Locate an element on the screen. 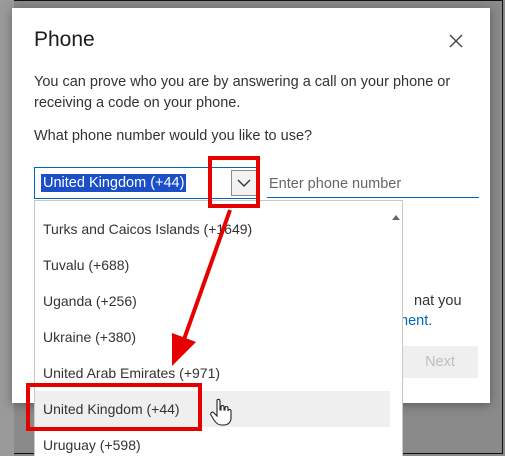 The height and width of the screenshot is (456, 505). hand-cursor-icon is located at coordinates (221, 412).